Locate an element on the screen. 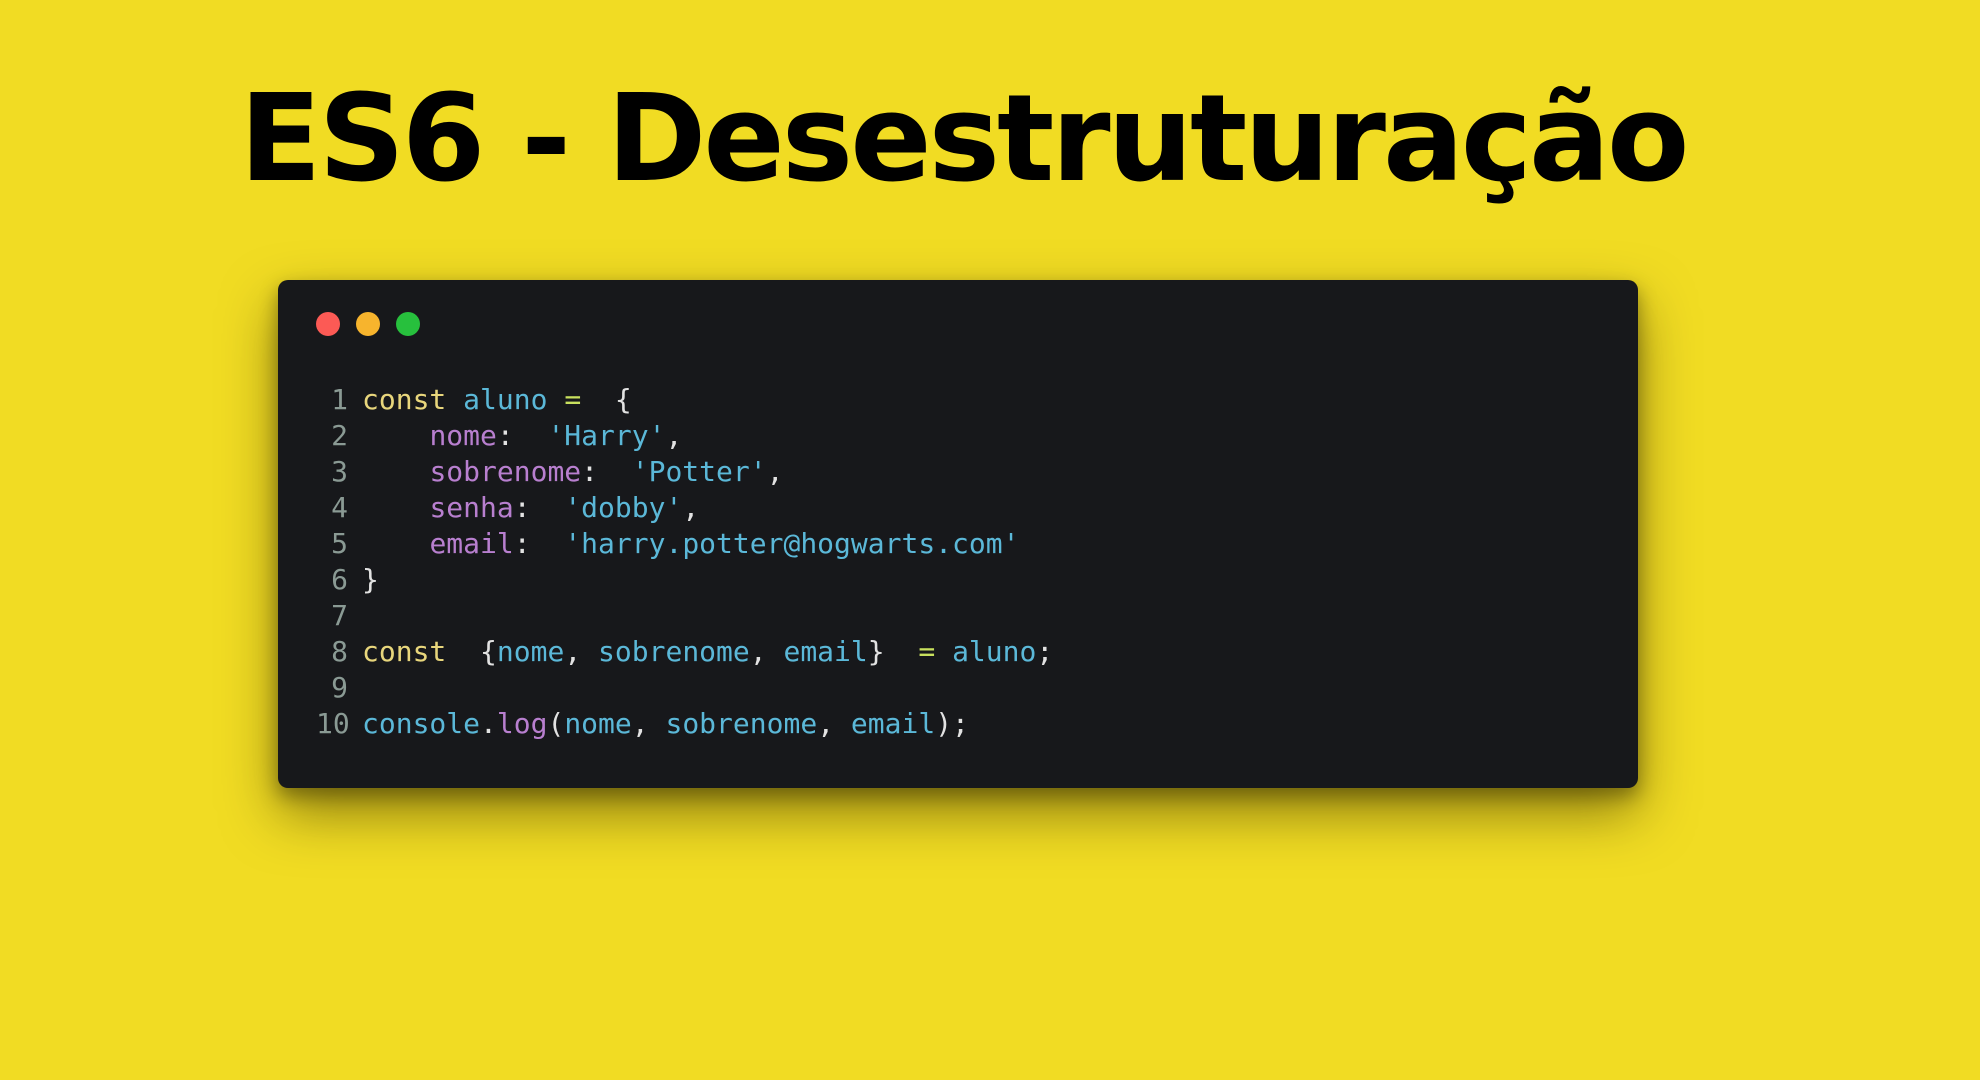  code-line: 4 senha: 'dobby', is located at coordinates (684, 508).